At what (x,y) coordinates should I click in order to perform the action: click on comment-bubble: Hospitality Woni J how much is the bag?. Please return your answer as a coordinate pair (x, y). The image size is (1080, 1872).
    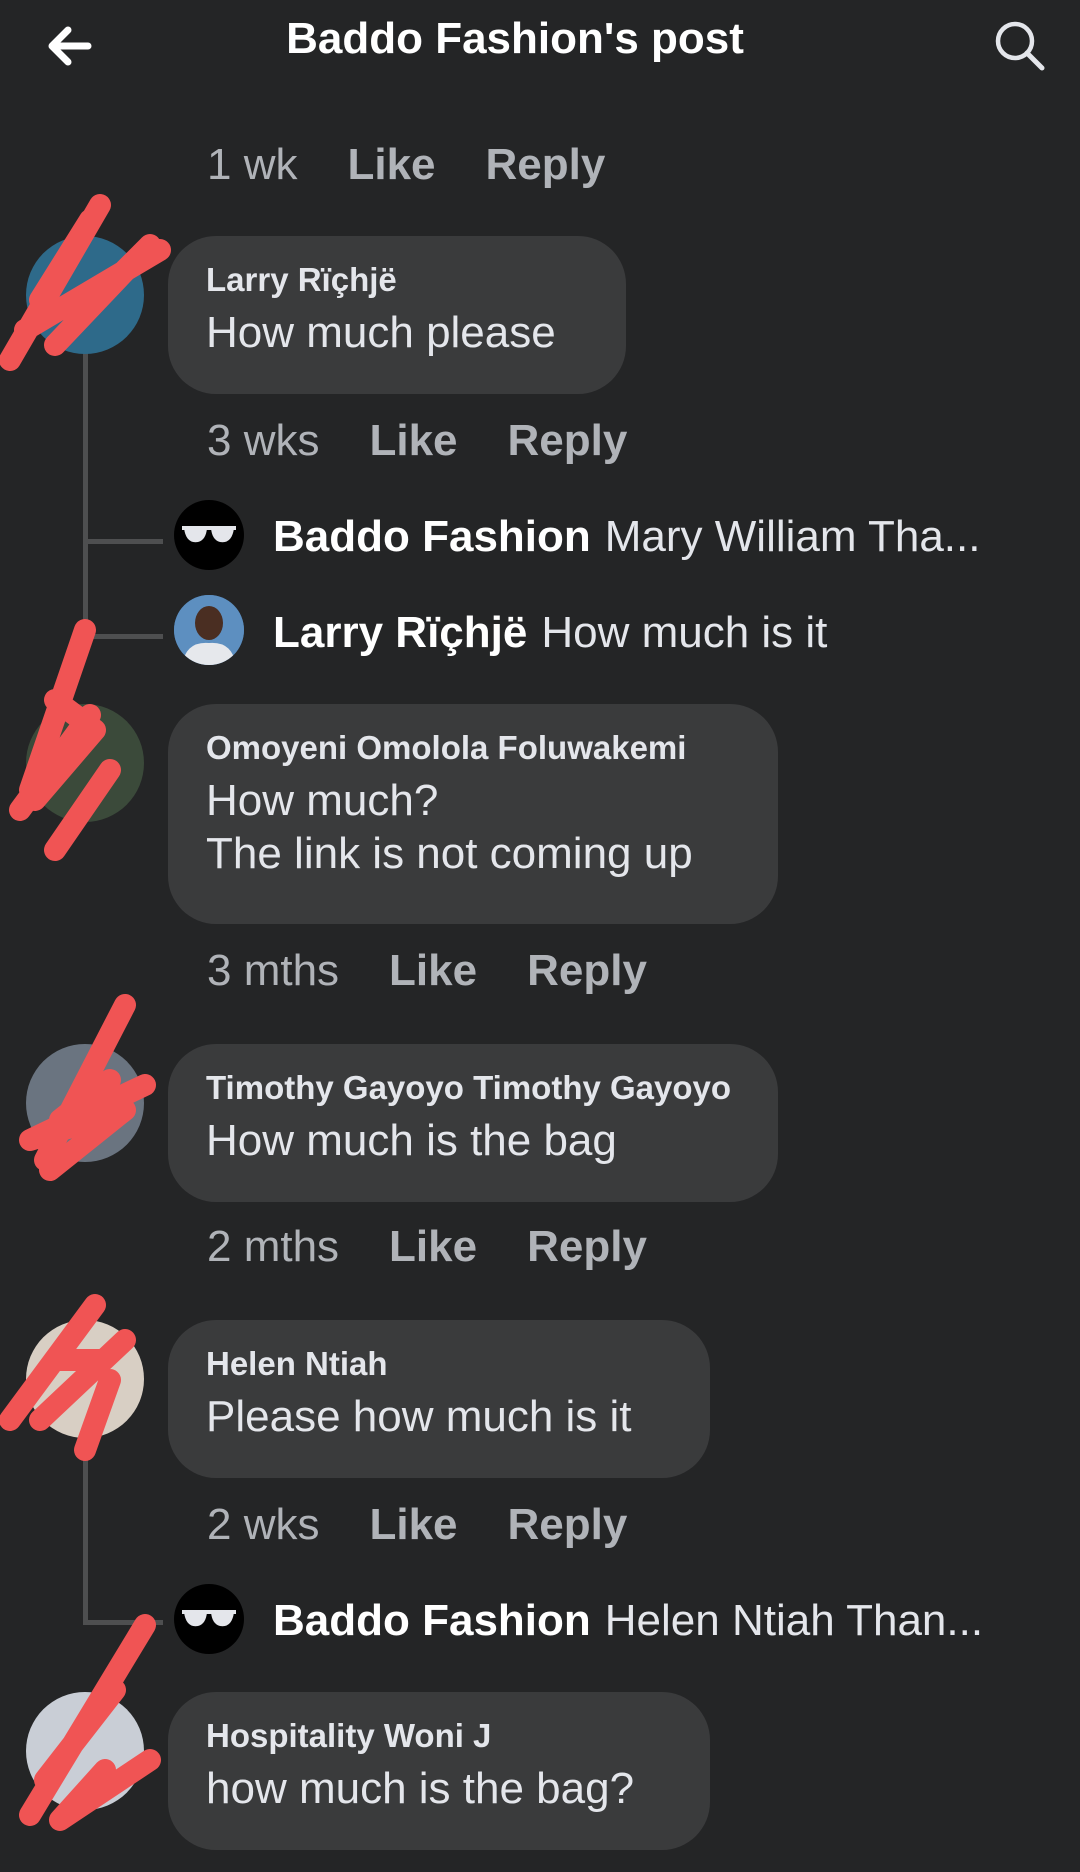
    Looking at the image, I should click on (439, 1771).